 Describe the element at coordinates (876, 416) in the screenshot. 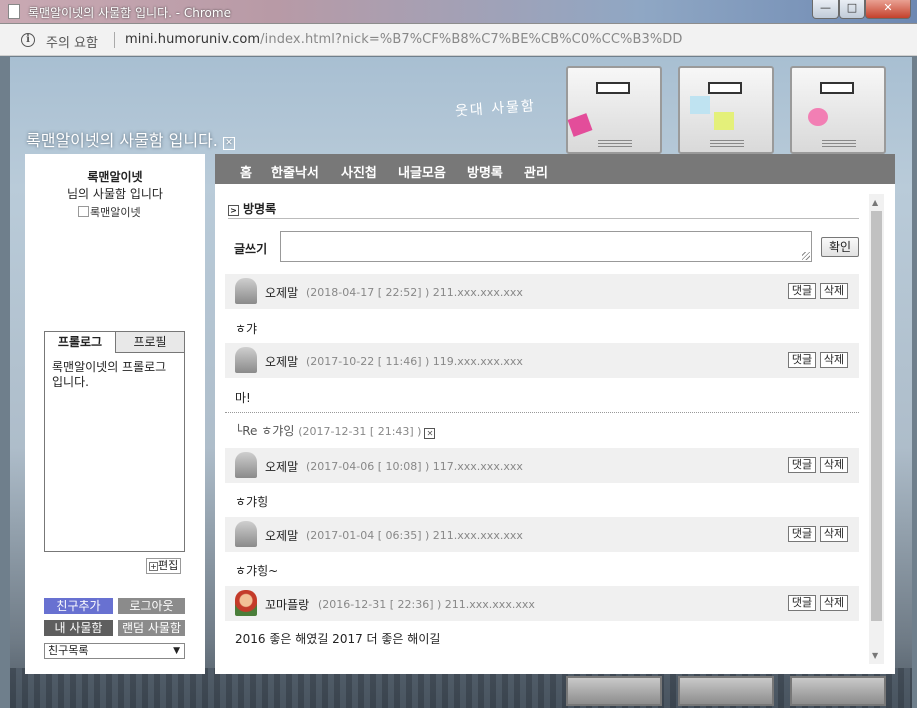

I see `scrollbar-thumb` at that location.